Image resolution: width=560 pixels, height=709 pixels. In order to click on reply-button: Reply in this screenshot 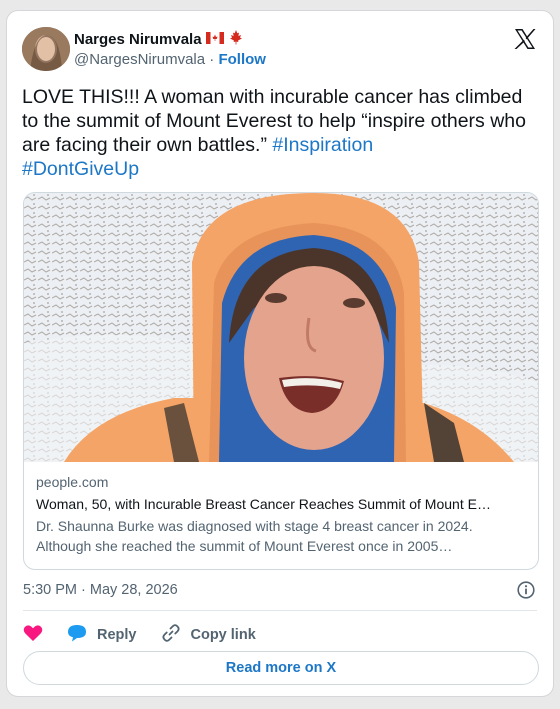, I will do `click(102, 635)`.